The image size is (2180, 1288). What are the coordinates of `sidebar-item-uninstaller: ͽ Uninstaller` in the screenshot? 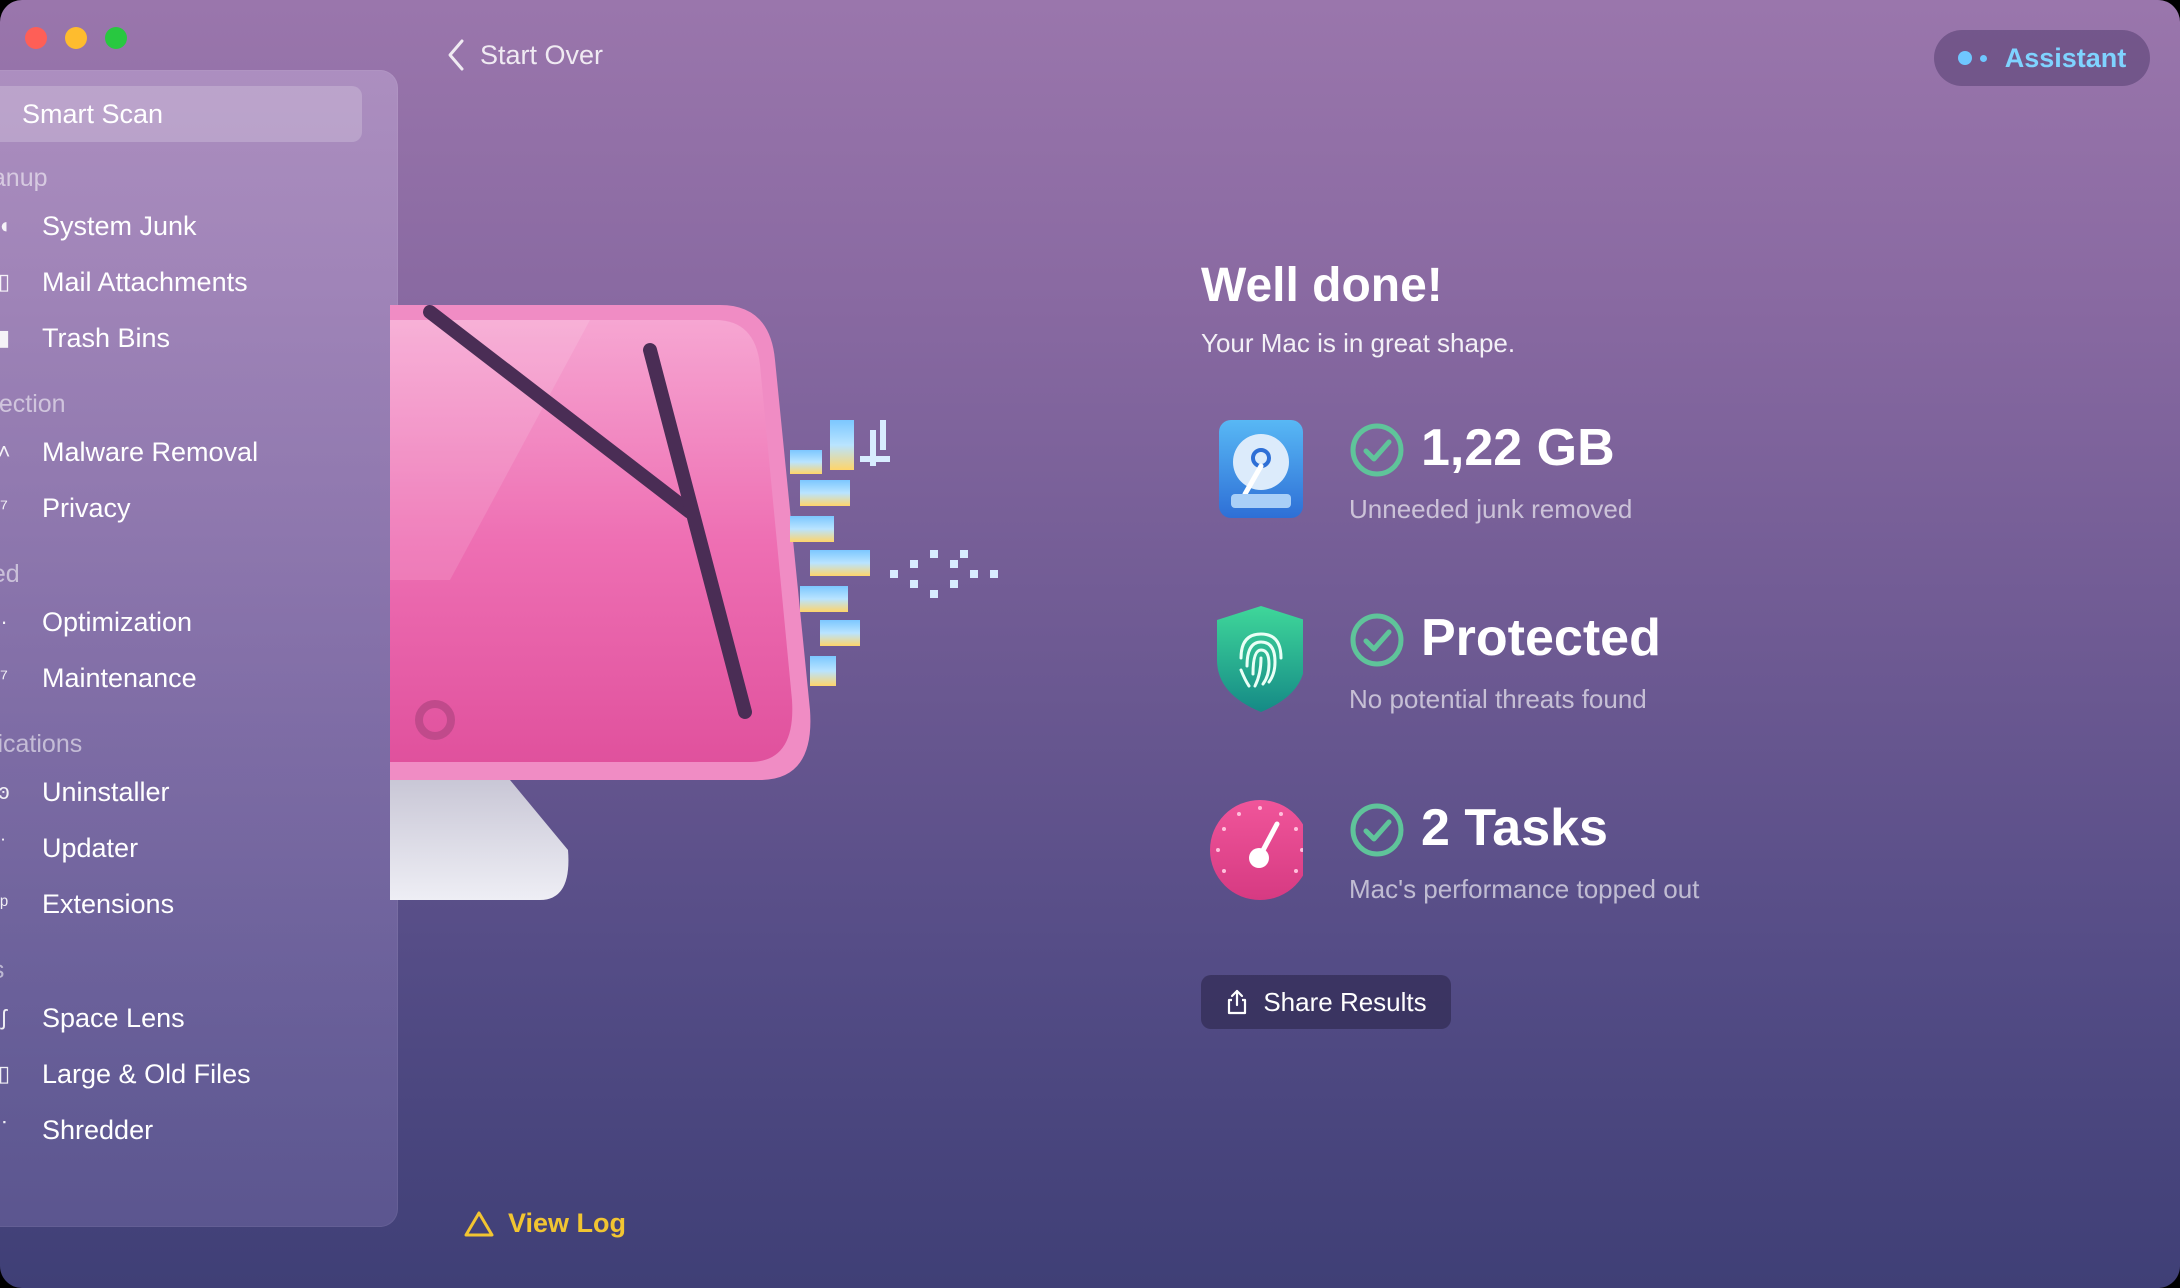 It's located at (185, 792).